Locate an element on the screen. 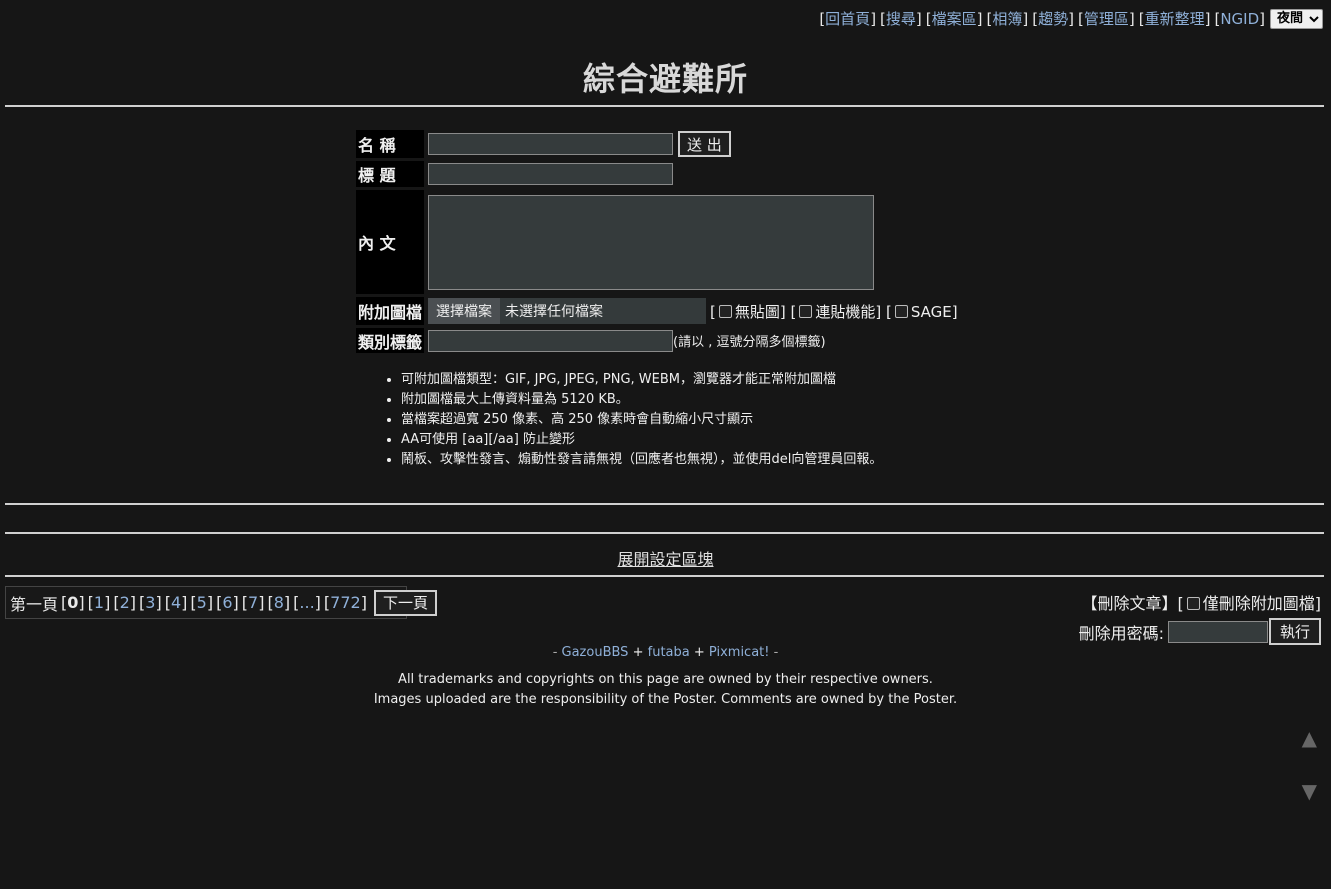 This screenshot has height=889, width=1331. subject-input is located at coordinates (550, 174).